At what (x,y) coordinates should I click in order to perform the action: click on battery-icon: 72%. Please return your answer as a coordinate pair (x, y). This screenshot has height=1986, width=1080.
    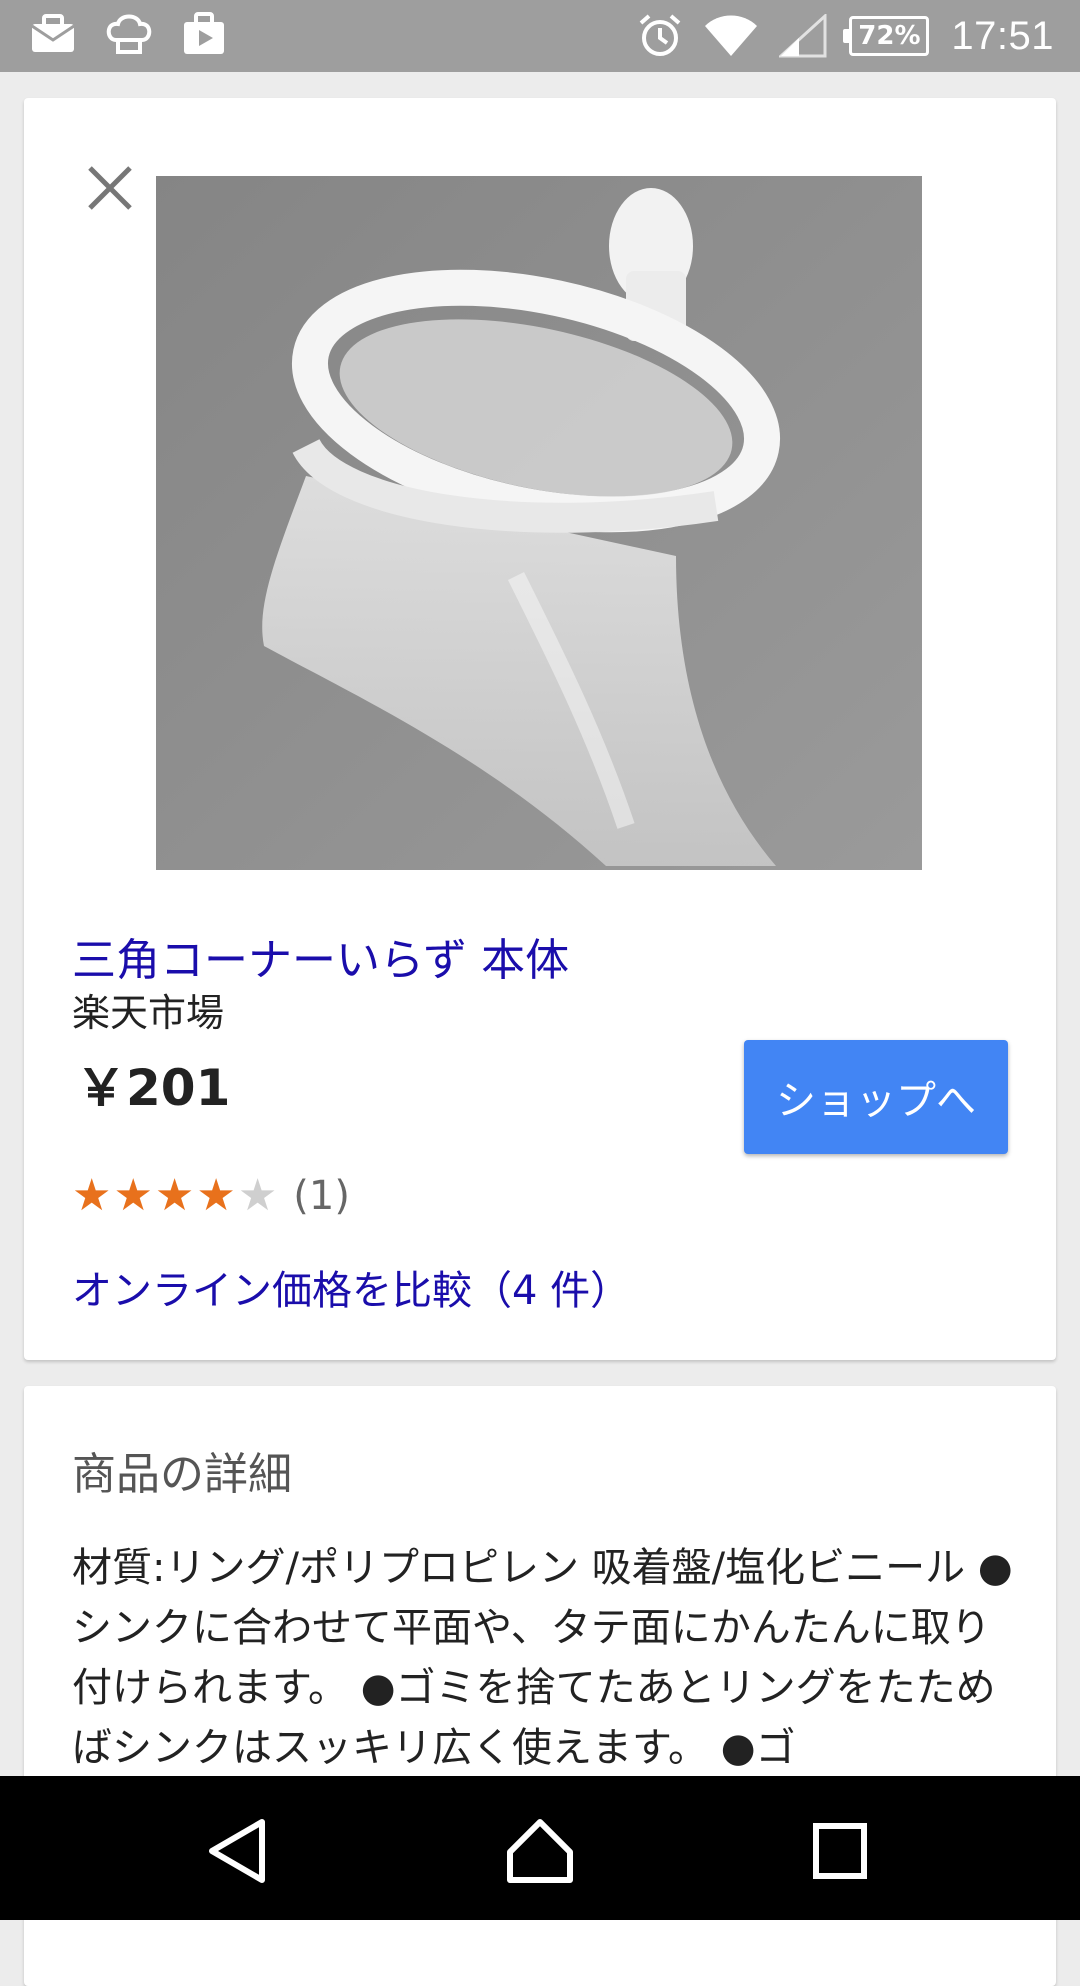
    Looking at the image, I should click on (886, 36).